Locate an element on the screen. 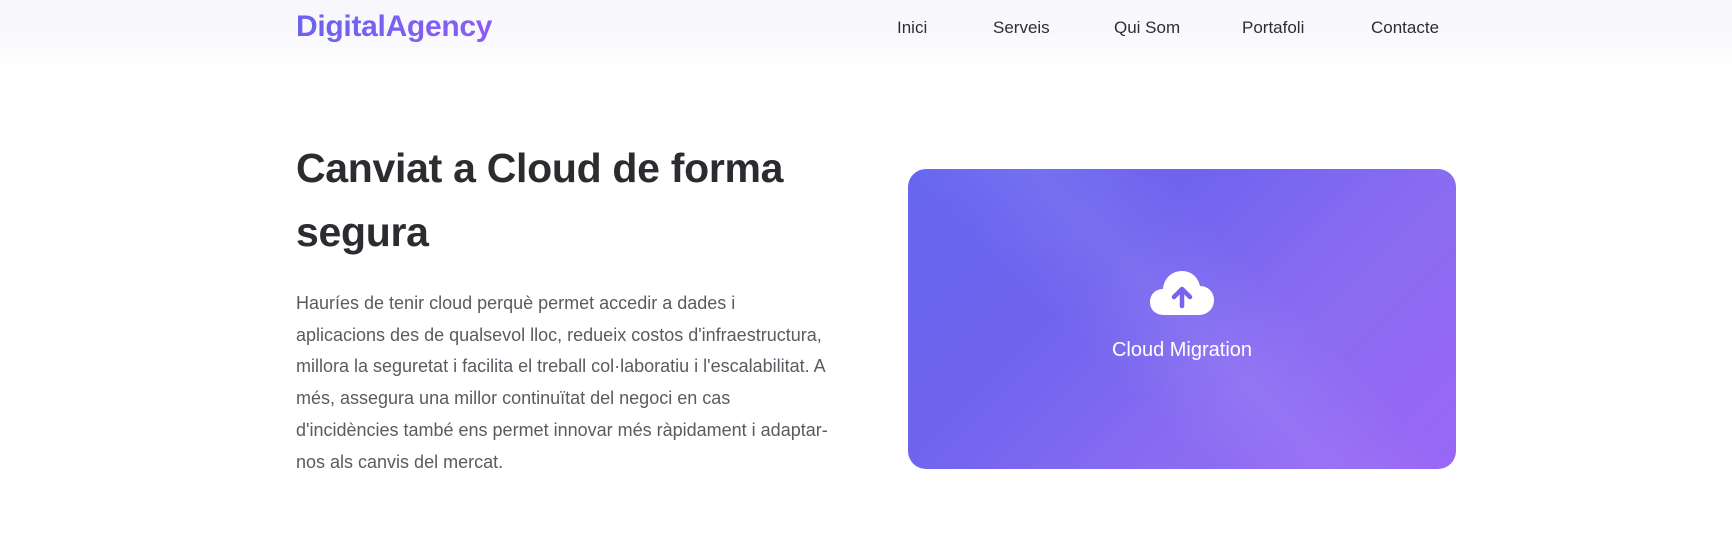 The width and height of the screenshot is (1732, 557). card-label: Cloud Migration is located at coordinates (1182, 350).